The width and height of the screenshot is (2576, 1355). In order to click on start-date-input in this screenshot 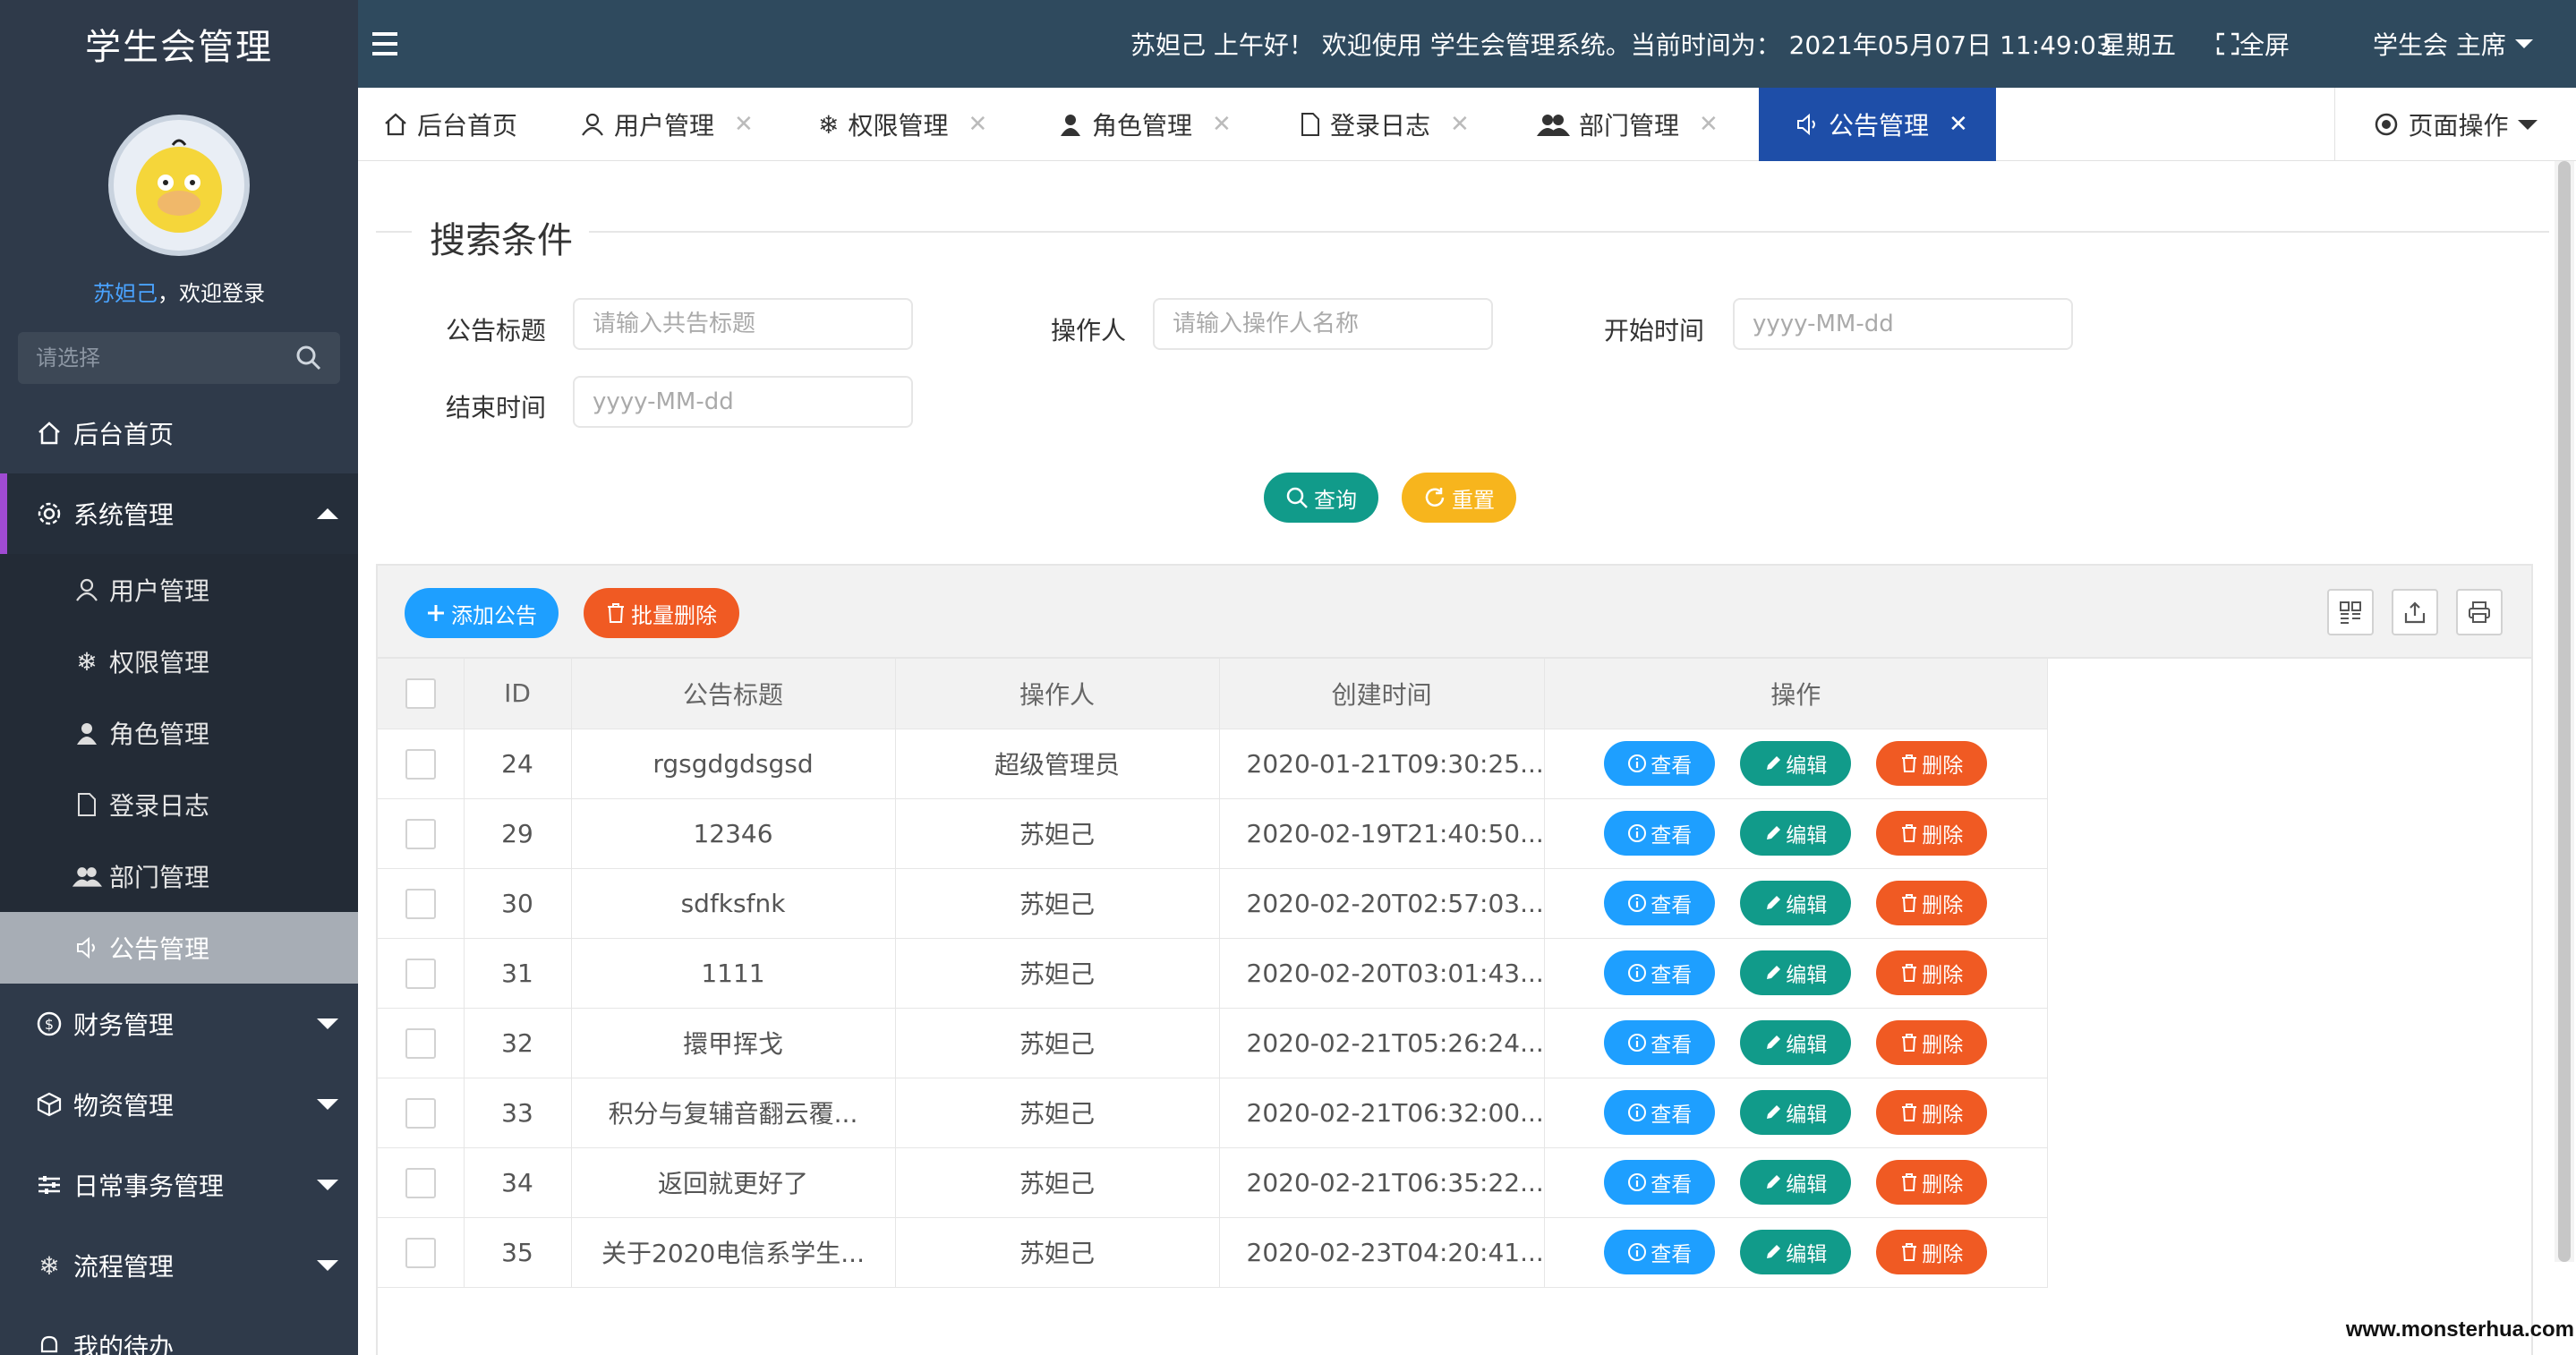, I will do `click(1903, 324)`.